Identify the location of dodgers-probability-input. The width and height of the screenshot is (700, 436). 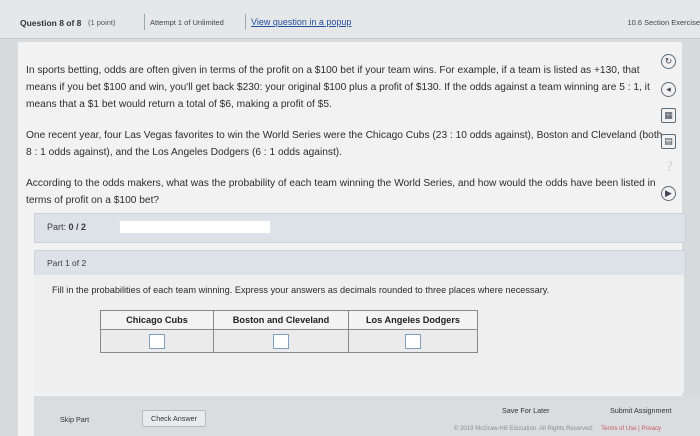
(413, 341).